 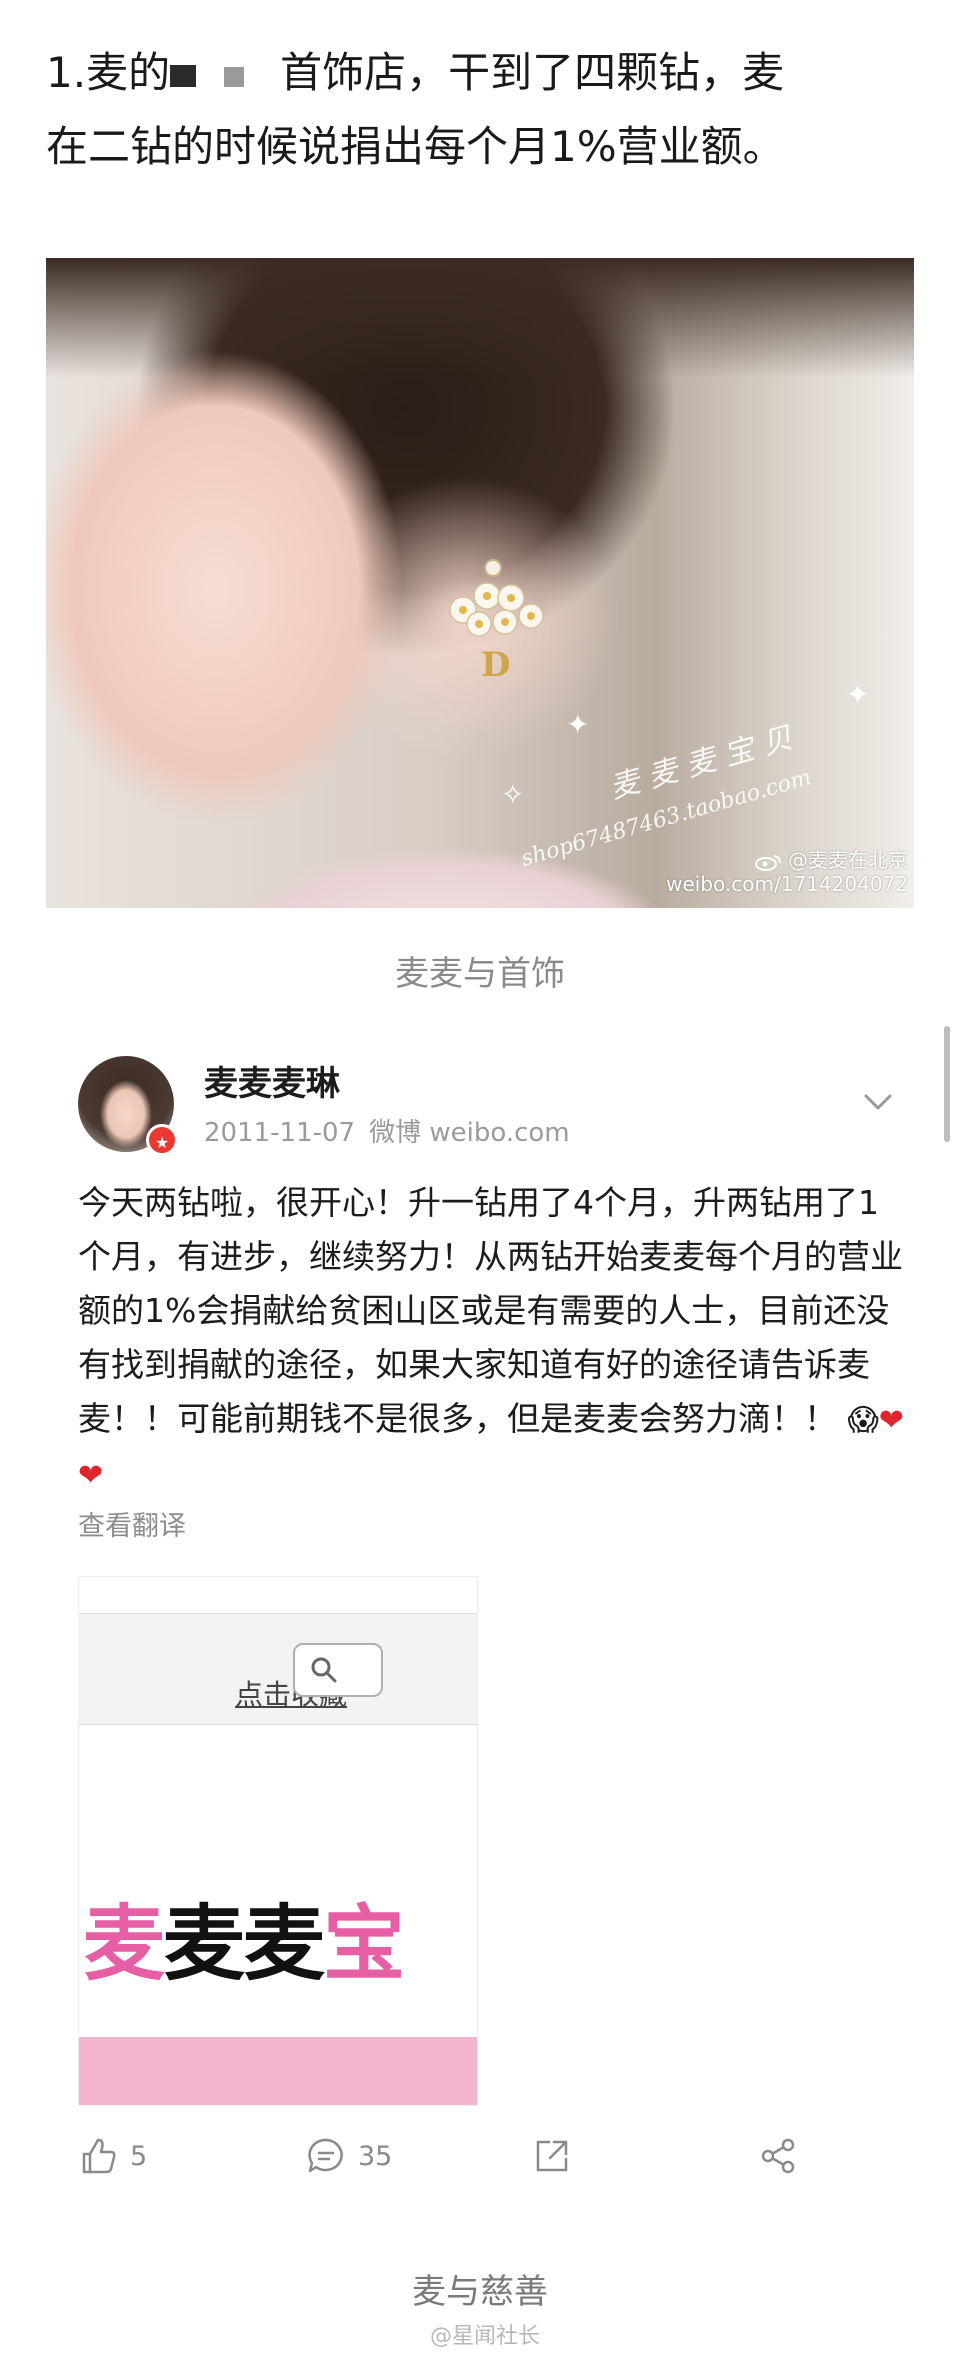 I want to click on search-box, so click(x=338, y=1670).